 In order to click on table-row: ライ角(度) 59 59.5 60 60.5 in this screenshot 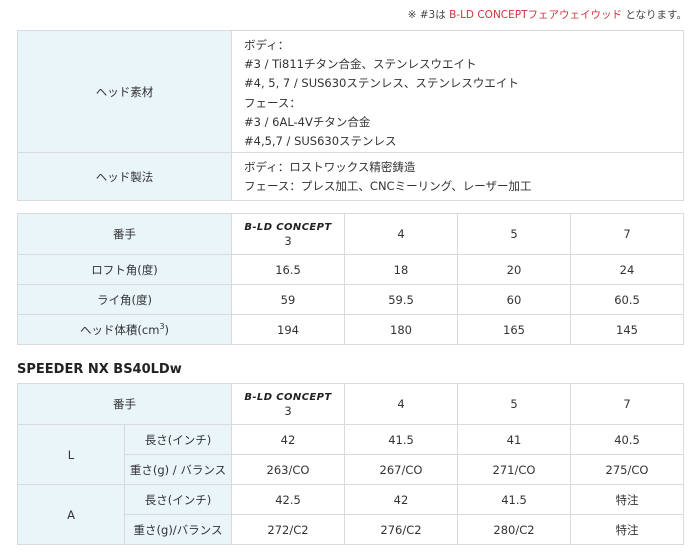, I will do `click(350, 299)`.